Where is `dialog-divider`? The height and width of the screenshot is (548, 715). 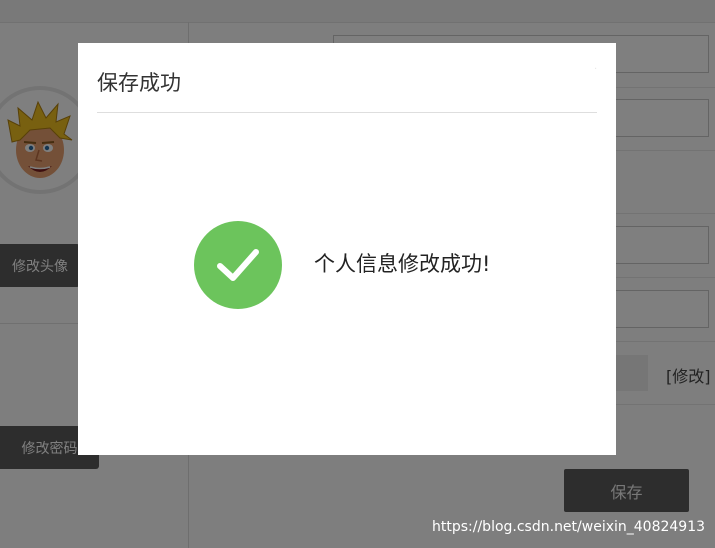 dialog-divider is located at coordinates (347, 112).